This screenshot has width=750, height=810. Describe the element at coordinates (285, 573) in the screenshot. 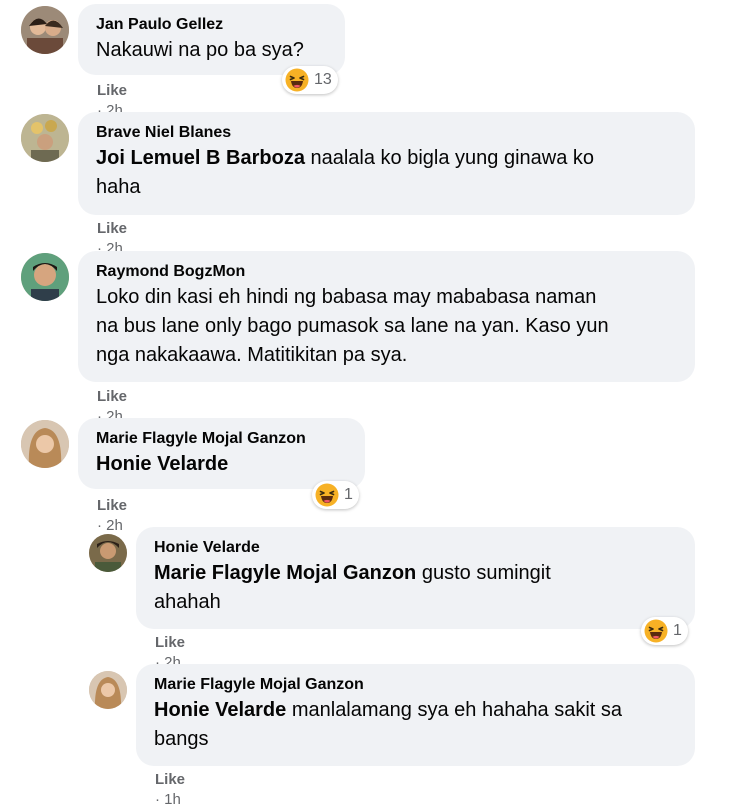

I see `mention-link: Marie Flagyle Mojal Ganzon` at that location.